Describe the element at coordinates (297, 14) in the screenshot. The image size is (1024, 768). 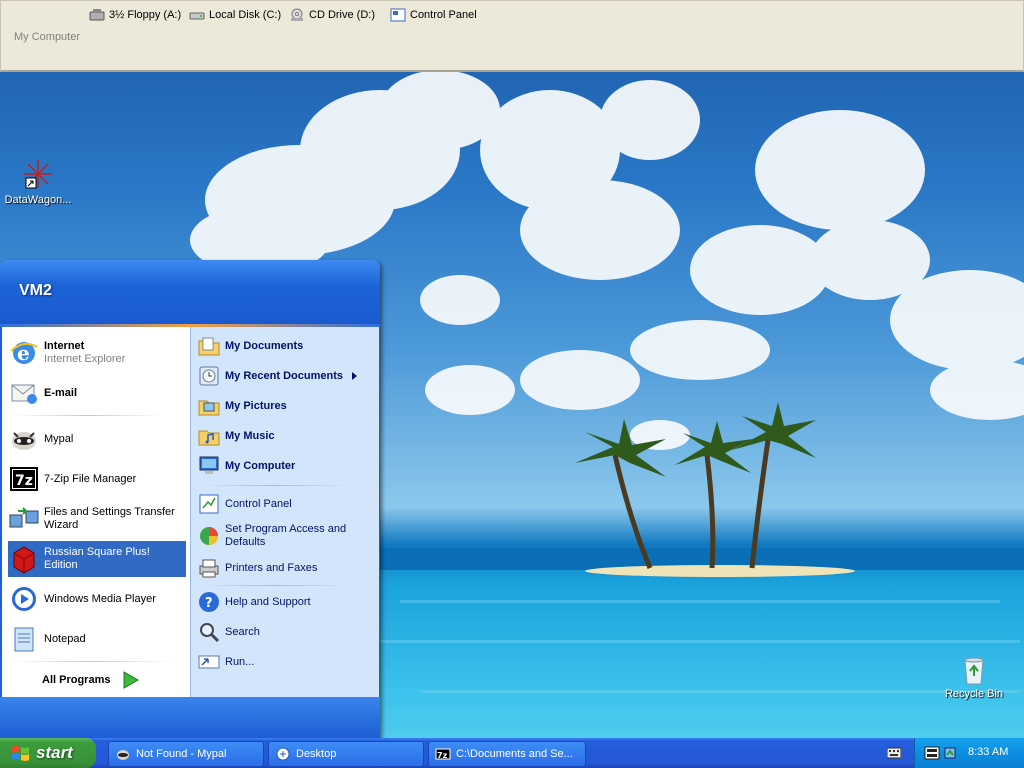
I see `cd-drive-icon` at that location.